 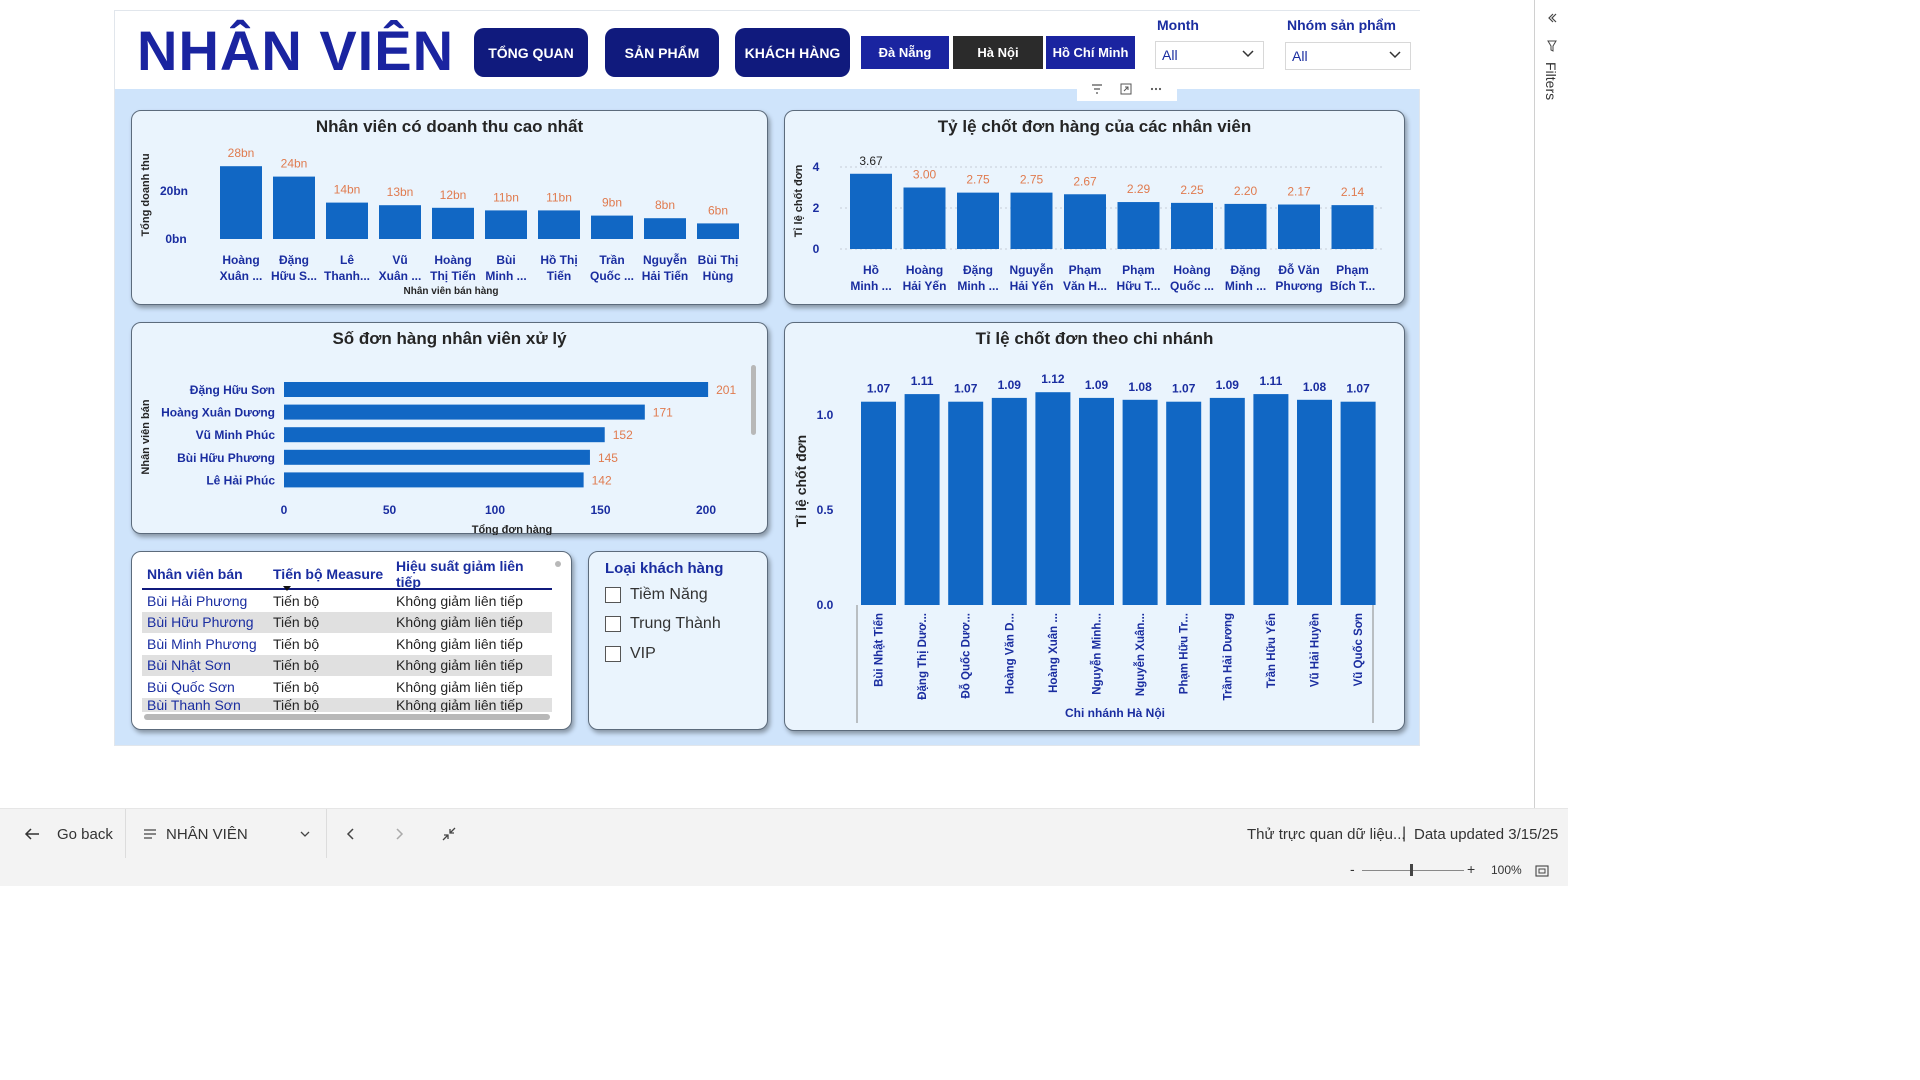 What do you see at coordinates (559, 276) in the screenshot?
I see `x-tick-label: Tiến` at bounding box center [559, 276].